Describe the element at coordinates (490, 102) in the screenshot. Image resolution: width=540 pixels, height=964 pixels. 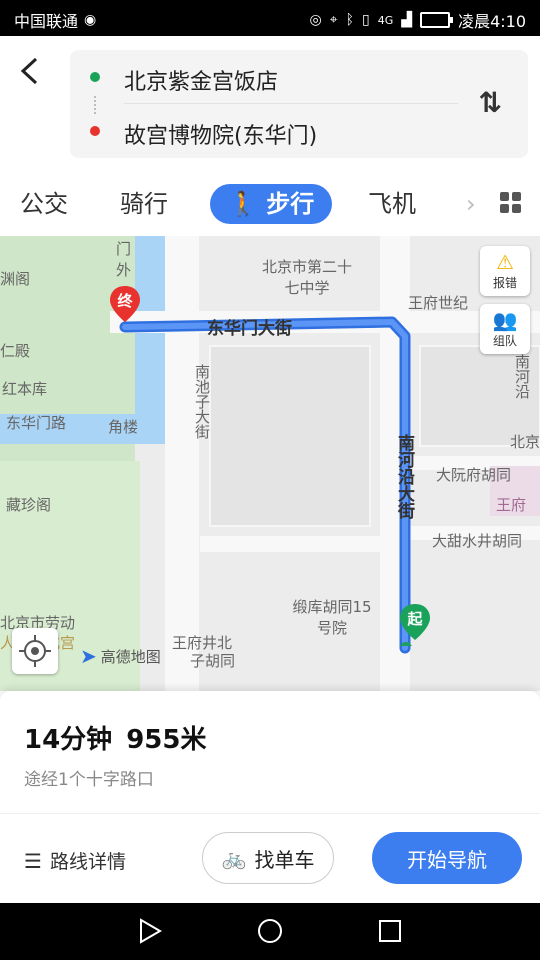
I see `swap-route-button: ⇅` at that location.